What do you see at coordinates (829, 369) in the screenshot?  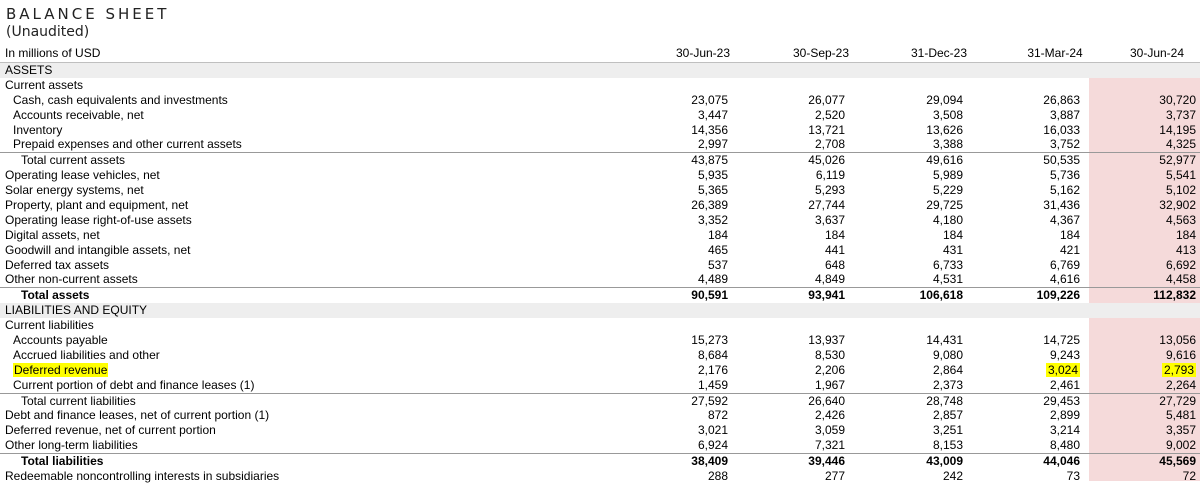 I see `cell-value: 2,206` at bounding box center [829, 369].